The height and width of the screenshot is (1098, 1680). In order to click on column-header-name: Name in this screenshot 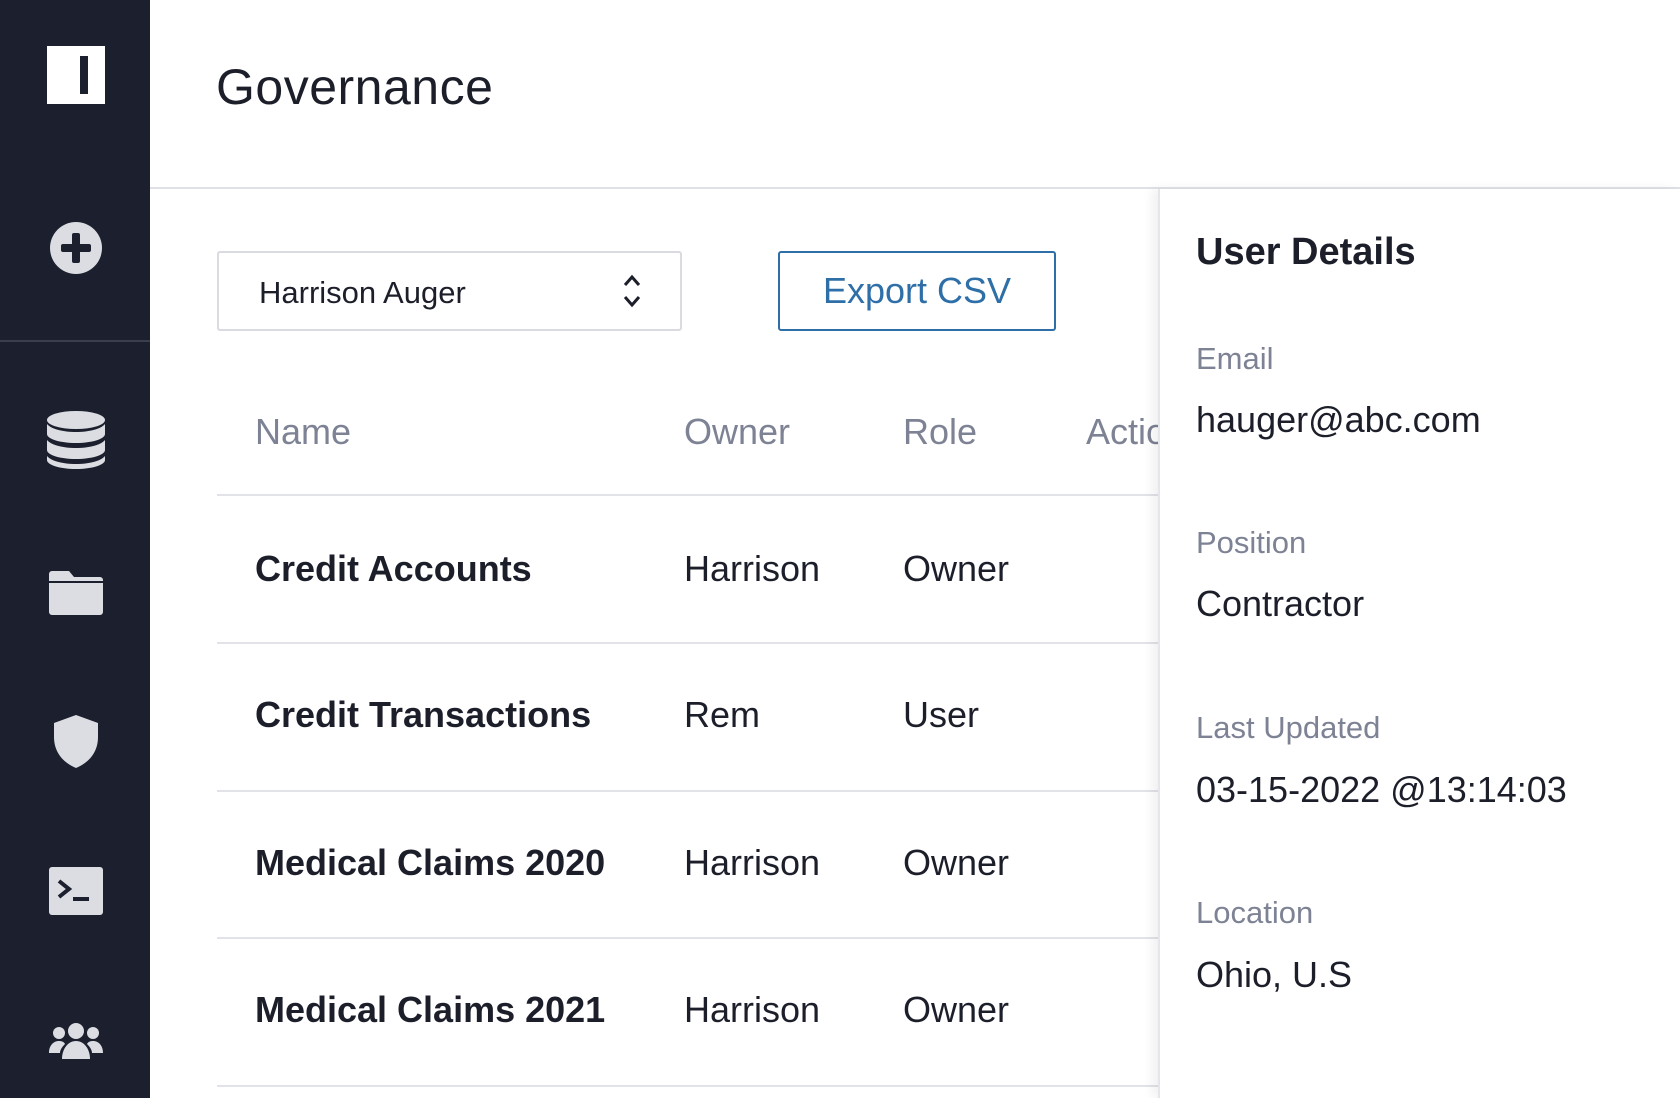, I will do `click(303, 432)`.